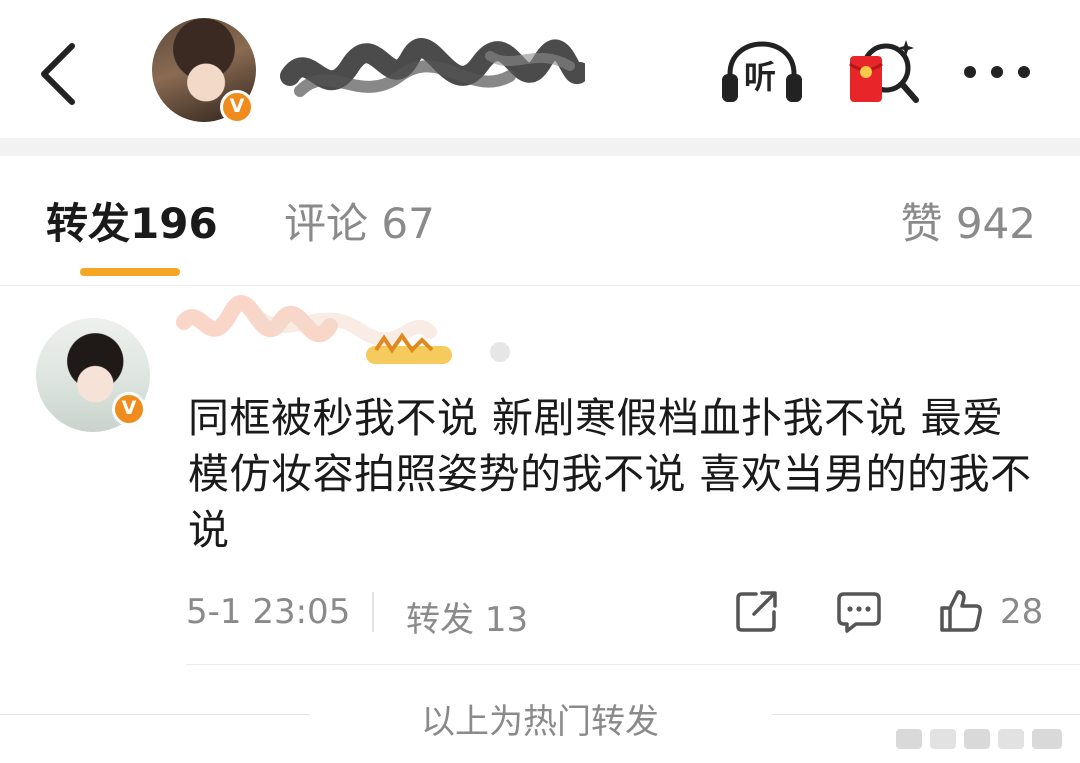 The height and width of the screenshot is (763, 1080). Describe the element at coordinates (343, 329) in the screenshot. I see `redacted-reposter-name` at that location.